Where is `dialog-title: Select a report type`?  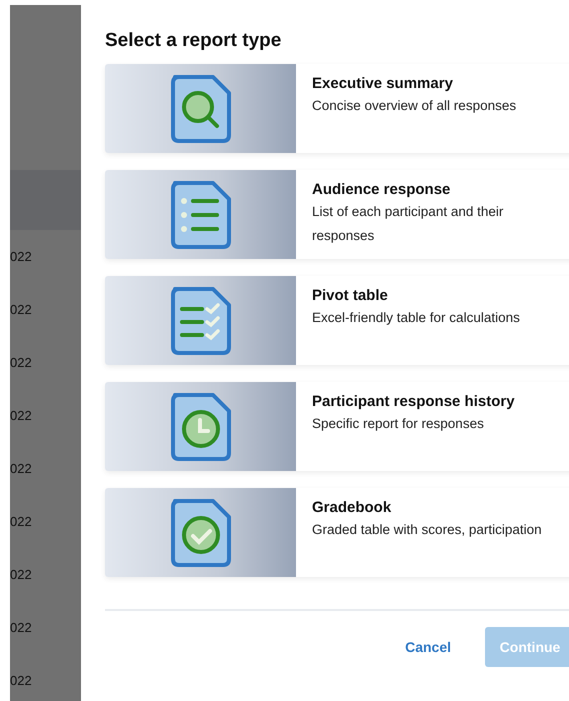 dialog-title: Select a report type is located at coordinates (193, 41).